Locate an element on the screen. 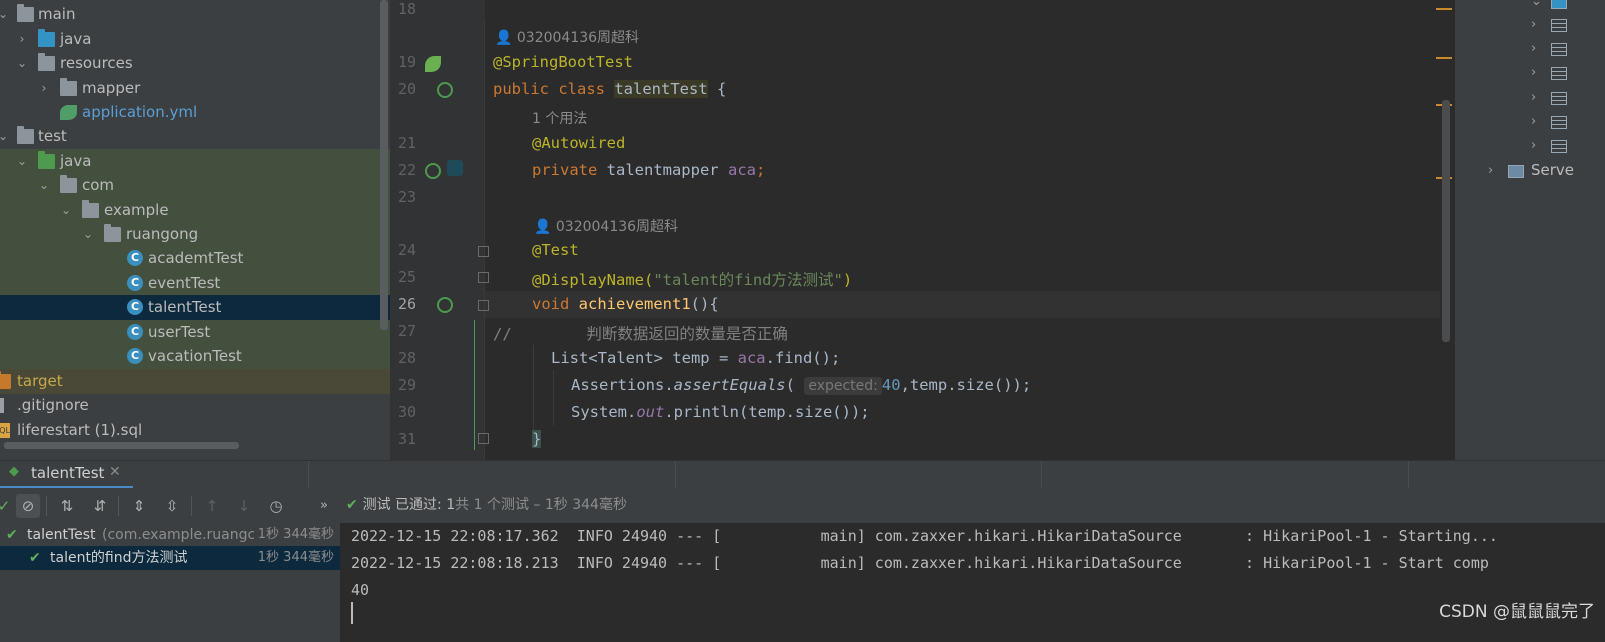 The height and width of the screenshot is (642, 1605). package-icon is located at coordinates (68, 184).